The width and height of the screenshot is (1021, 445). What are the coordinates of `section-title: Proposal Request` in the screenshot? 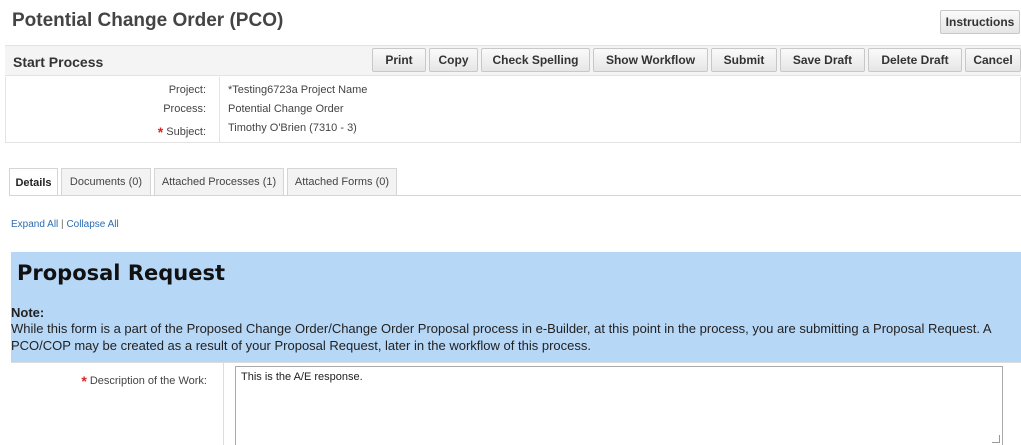 It's located at (121, 273).